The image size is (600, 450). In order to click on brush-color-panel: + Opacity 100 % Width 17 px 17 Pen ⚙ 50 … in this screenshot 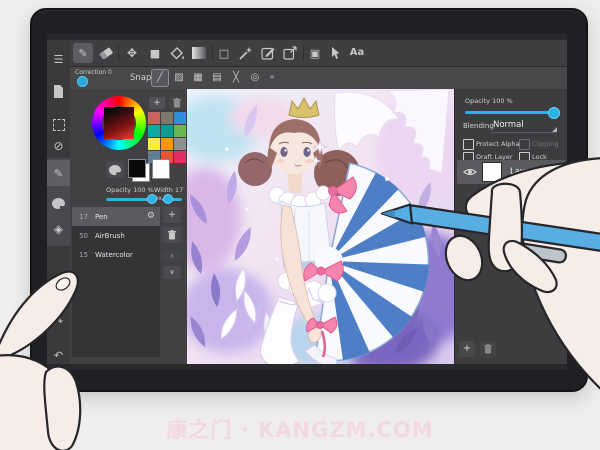, I will do `click(128, 226)`.